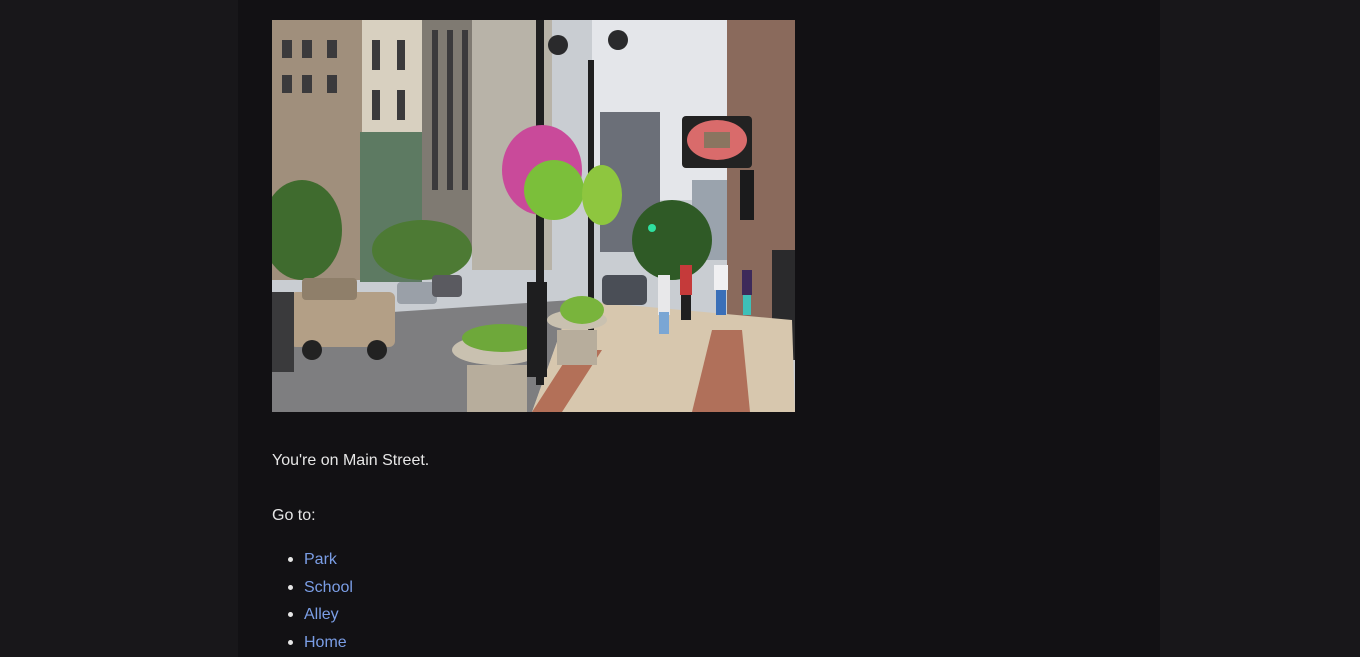  What do you see at coordinates (351, 460) in the screenshot?
I see `scene-description: You're on Main Street.` at bounding box center [351, 460].